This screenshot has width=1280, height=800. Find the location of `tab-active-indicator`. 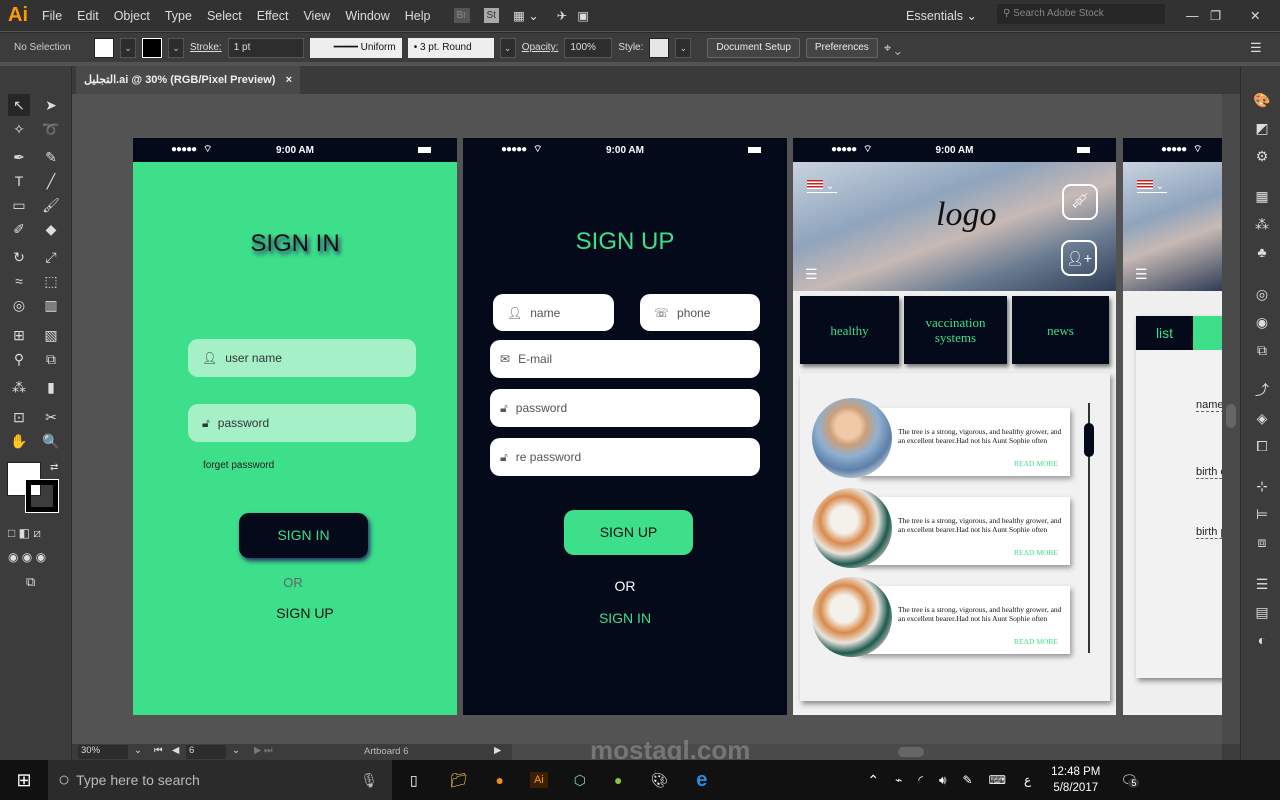

tab-active-indicator is located at coordinates (1207, 333).